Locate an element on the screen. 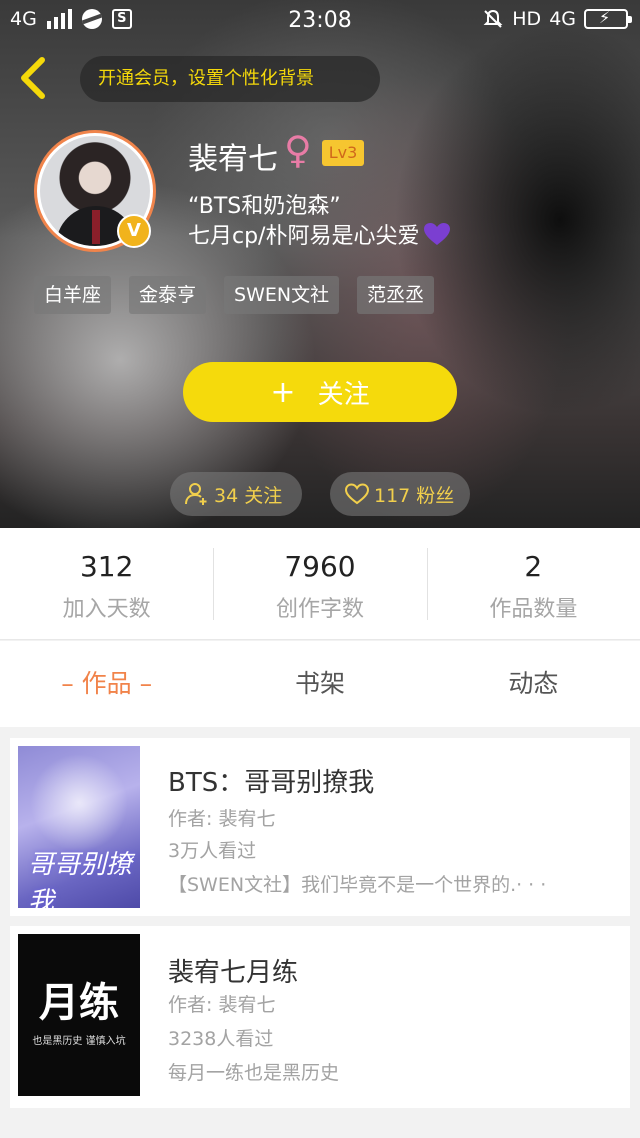 Image resolution: width=640 pixels, height=1138 pixels. book-cover: 月练 也是黑历史 谨慎入坑 is located at coordinates (79, 1015).